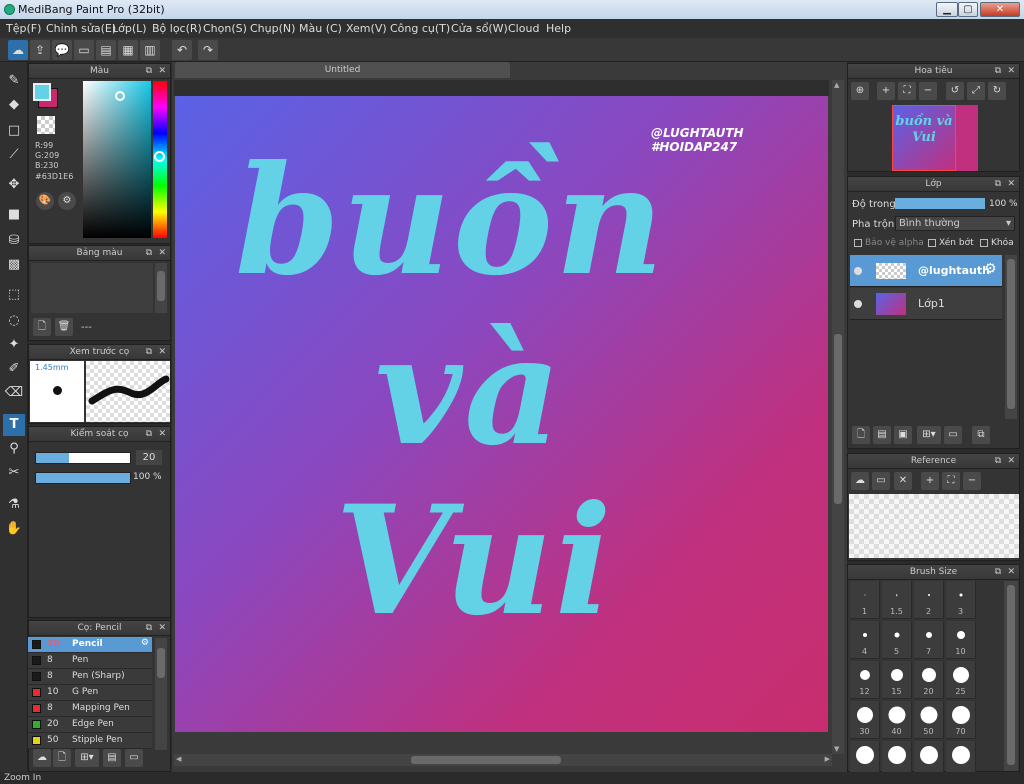  Describe the element at coordinates (160, 159) in the screenshot. I see `hue-slider` at that location.